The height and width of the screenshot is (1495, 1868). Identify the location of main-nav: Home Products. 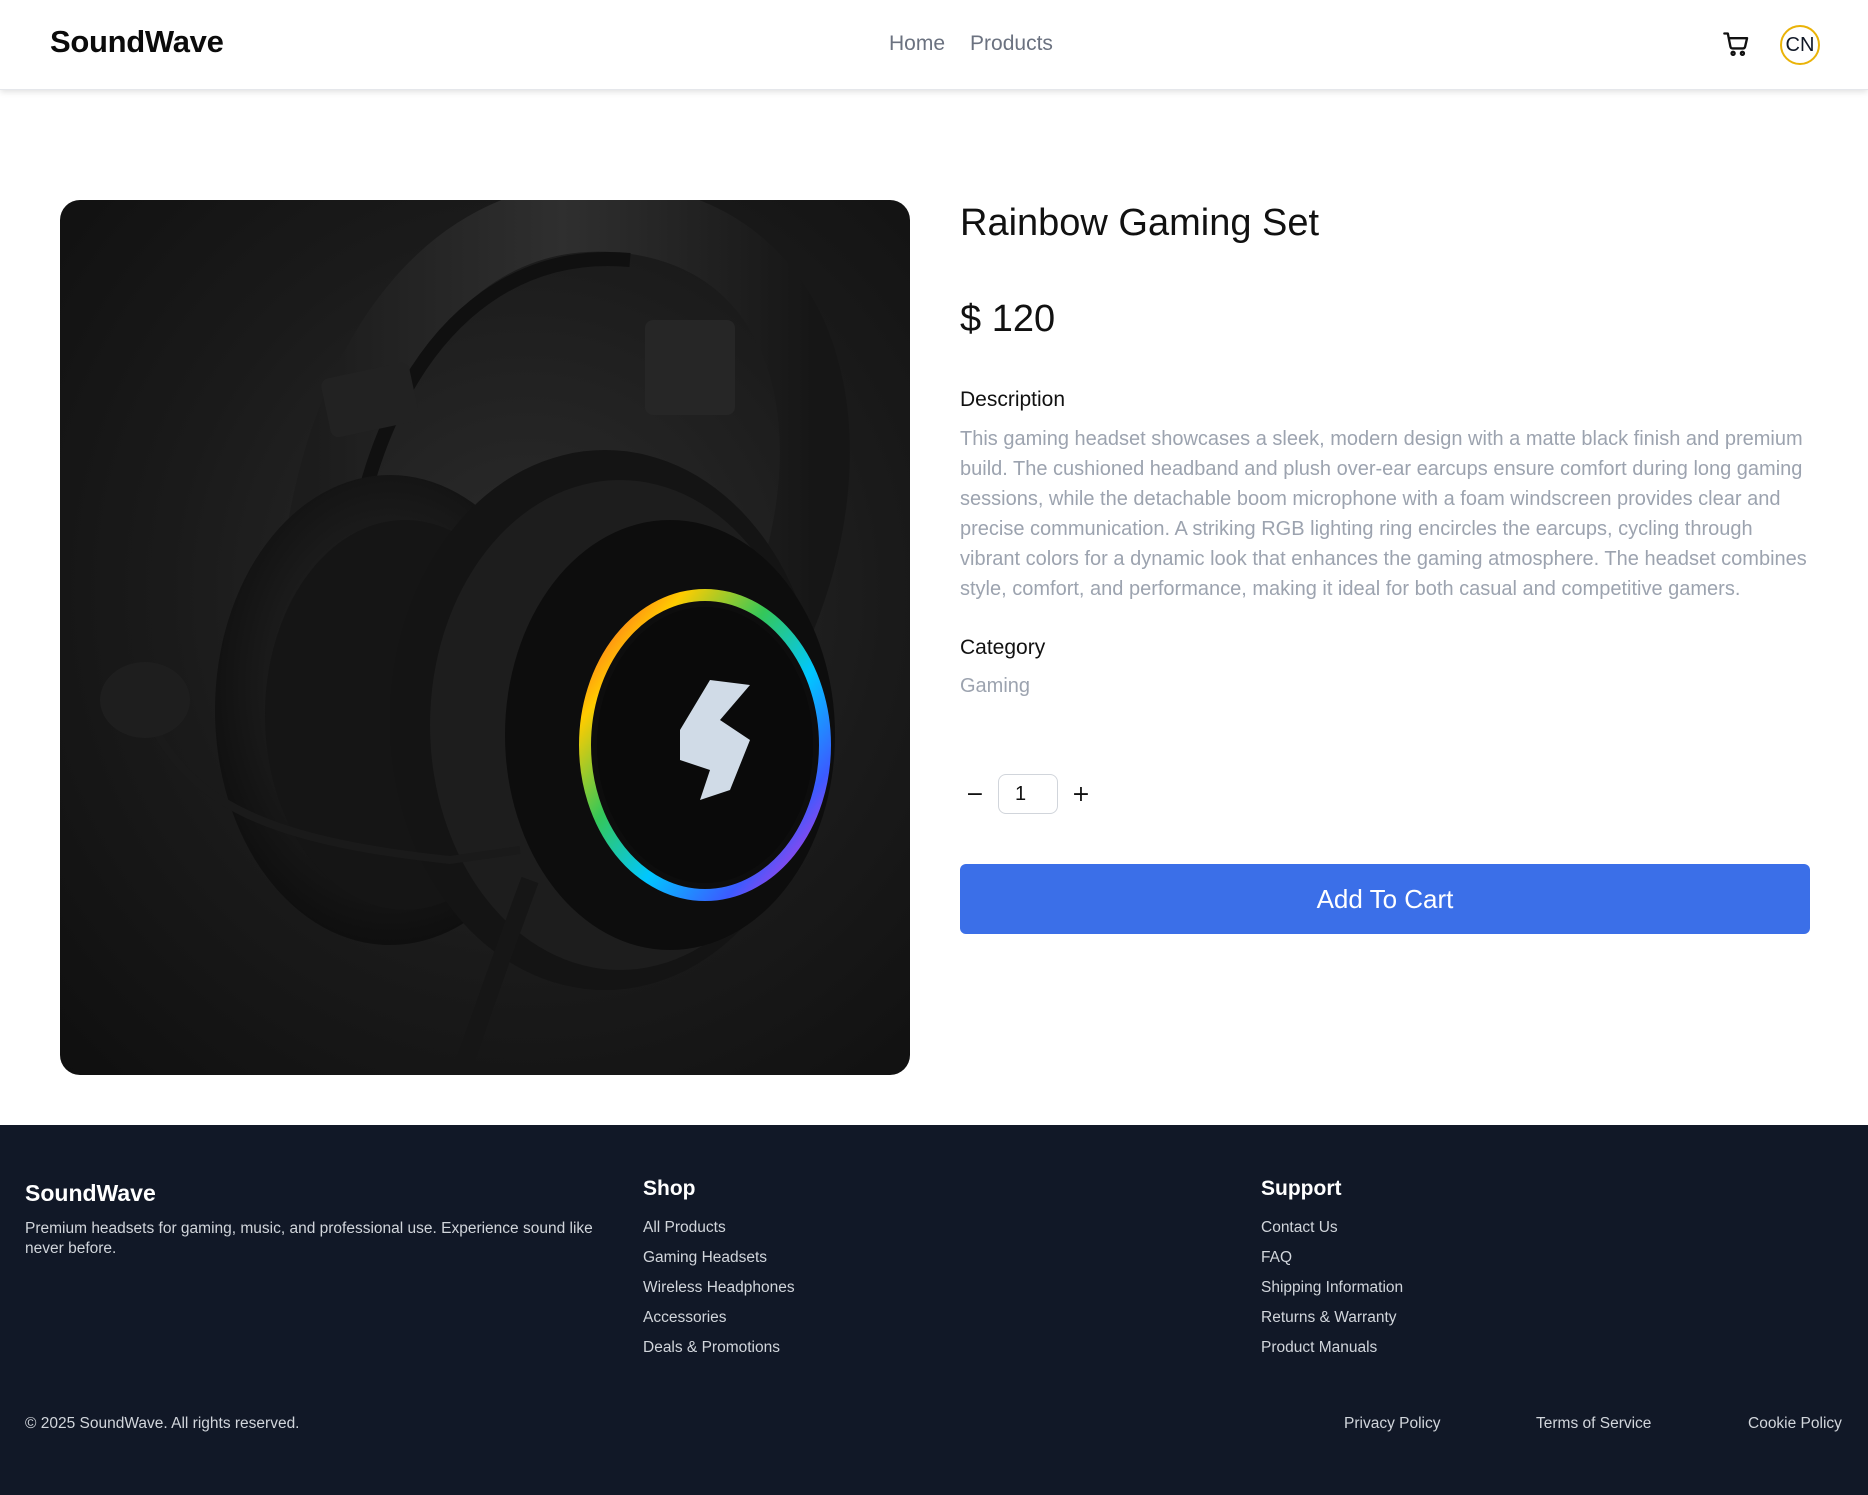
(971, 44).